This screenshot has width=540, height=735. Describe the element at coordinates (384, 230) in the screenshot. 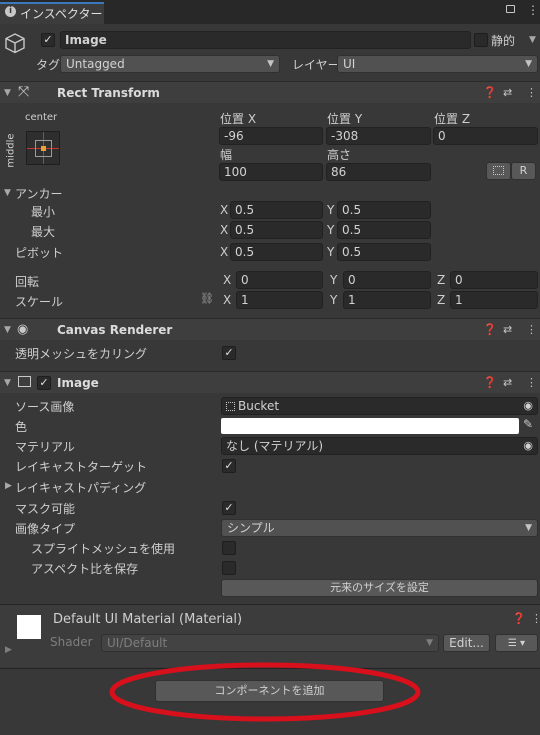

I see `max-y-field: 0.5` at that location.